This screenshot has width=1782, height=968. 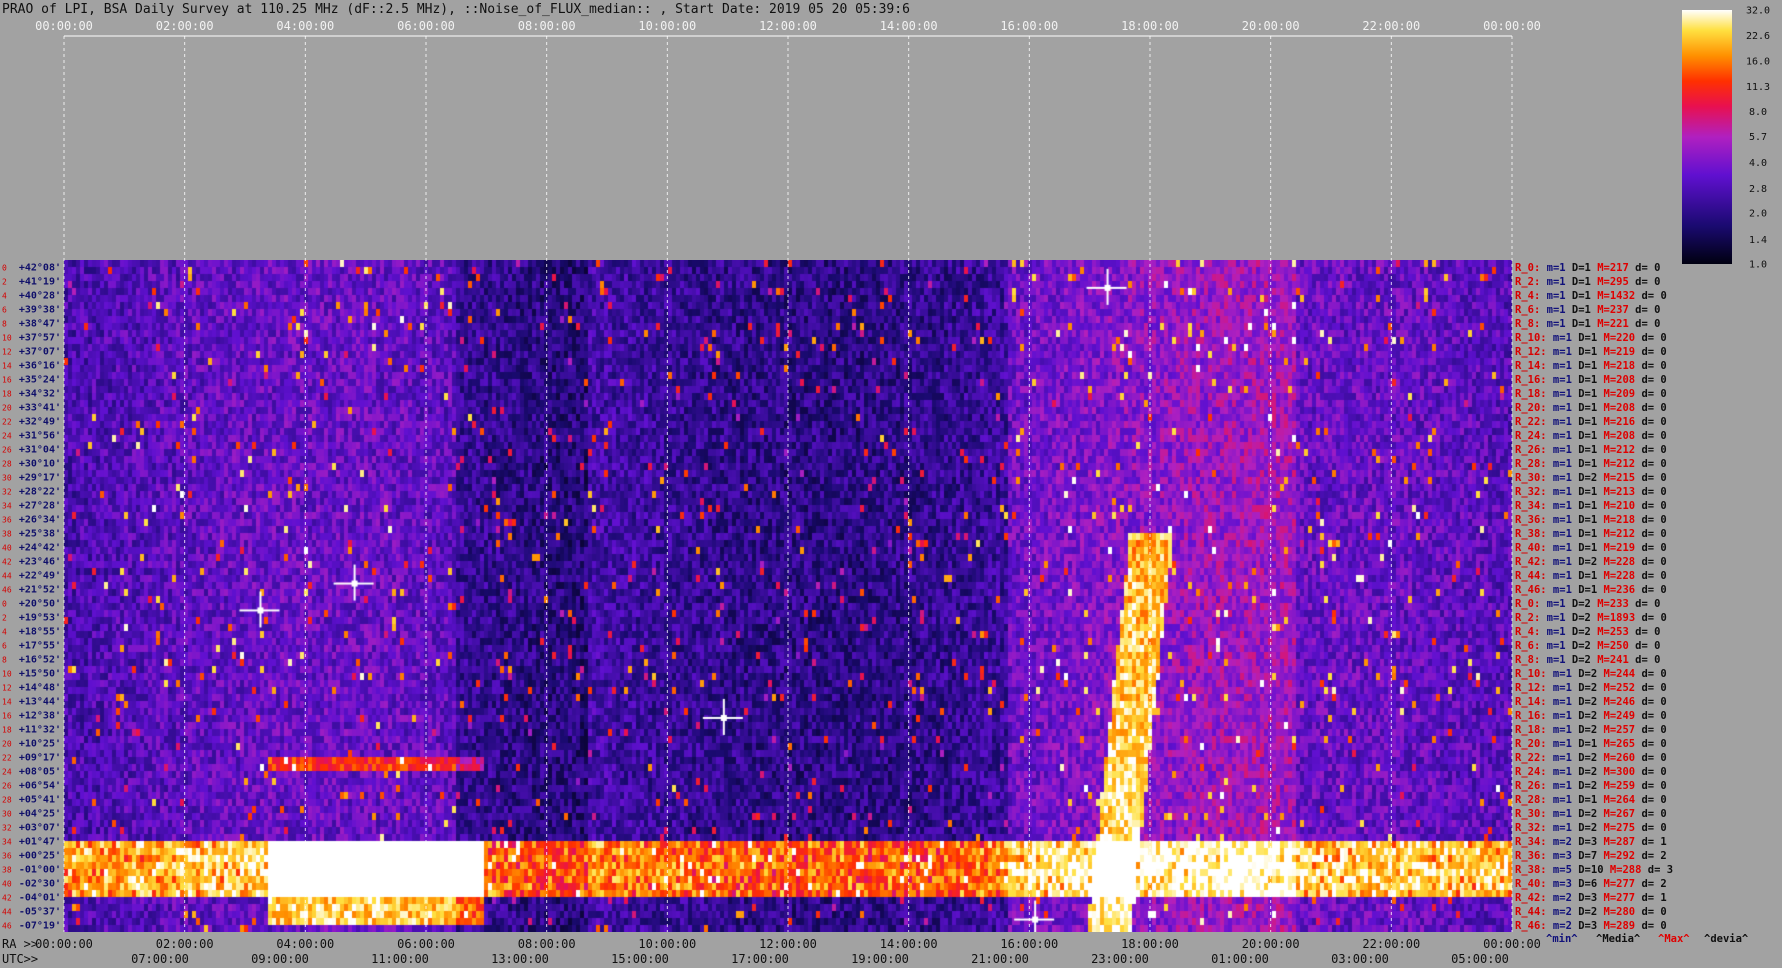 What do you see at coordinates (1591, 450) in the screenshot?
I see `beam-stat-row: R_26: m=1 D=1 M=212 d= 0` at bounding box center [1591, 450].